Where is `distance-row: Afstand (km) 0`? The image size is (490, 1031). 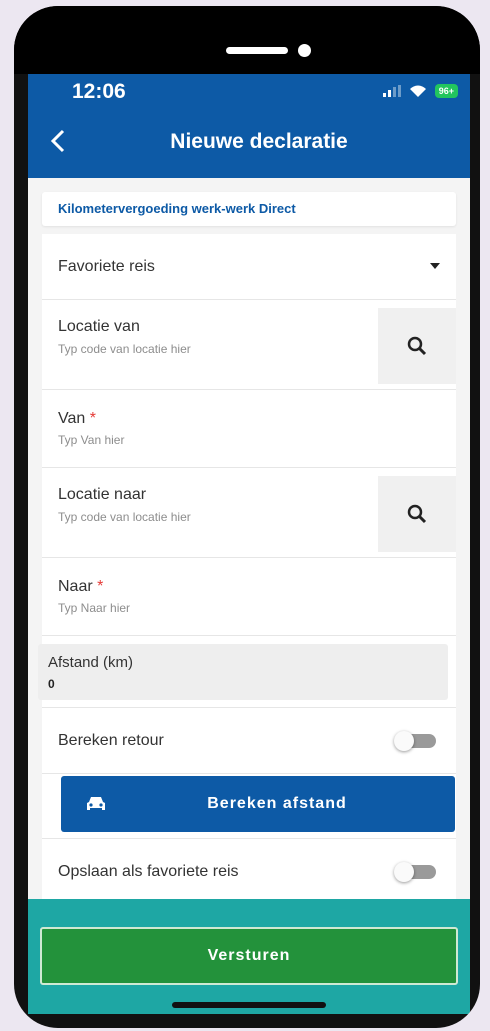
distance-row: Afstand (km) 0 is located at coordinates (247, 672).